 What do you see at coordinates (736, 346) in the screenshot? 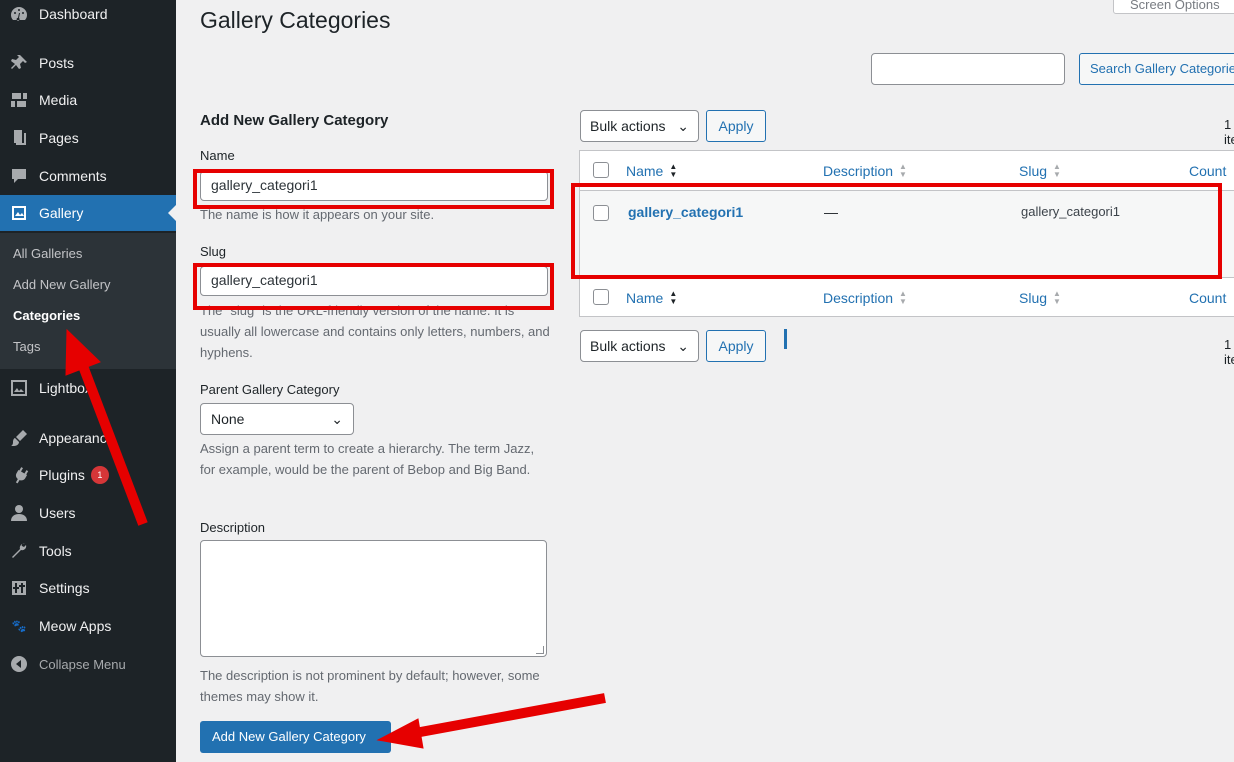
I see `apply-button-bottom: Apply` at bounding box center [736, 346].